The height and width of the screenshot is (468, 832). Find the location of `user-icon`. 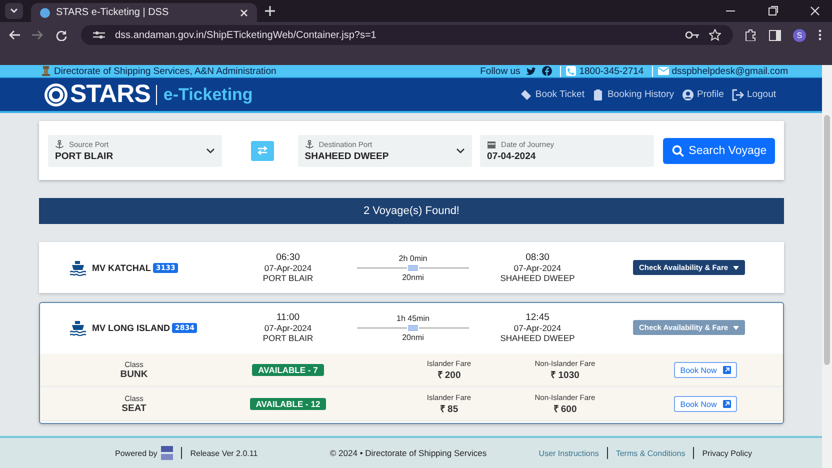

user-icon is located at coordinates (688, 94).